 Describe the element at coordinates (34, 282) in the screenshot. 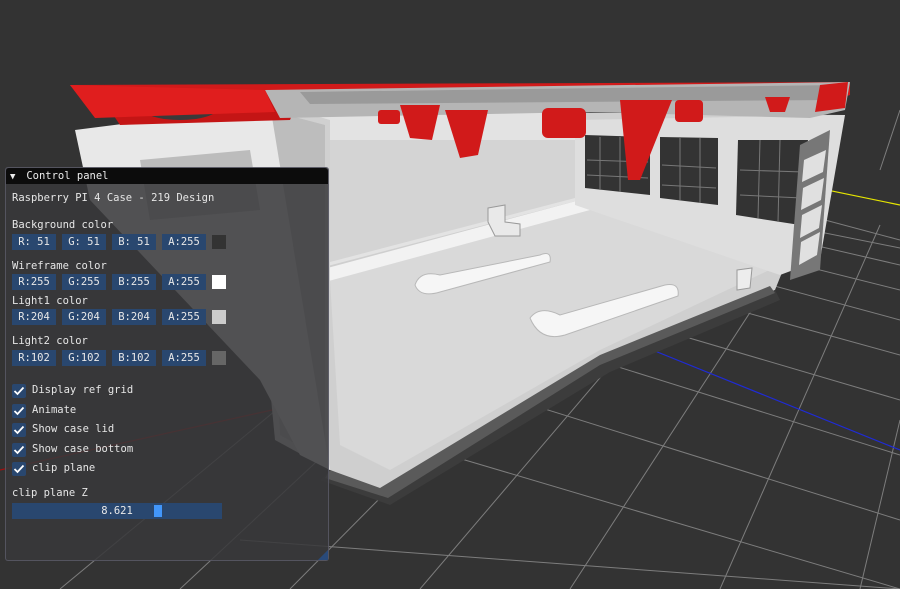

I see `wireframe-color-r-field: R:255` at that location.